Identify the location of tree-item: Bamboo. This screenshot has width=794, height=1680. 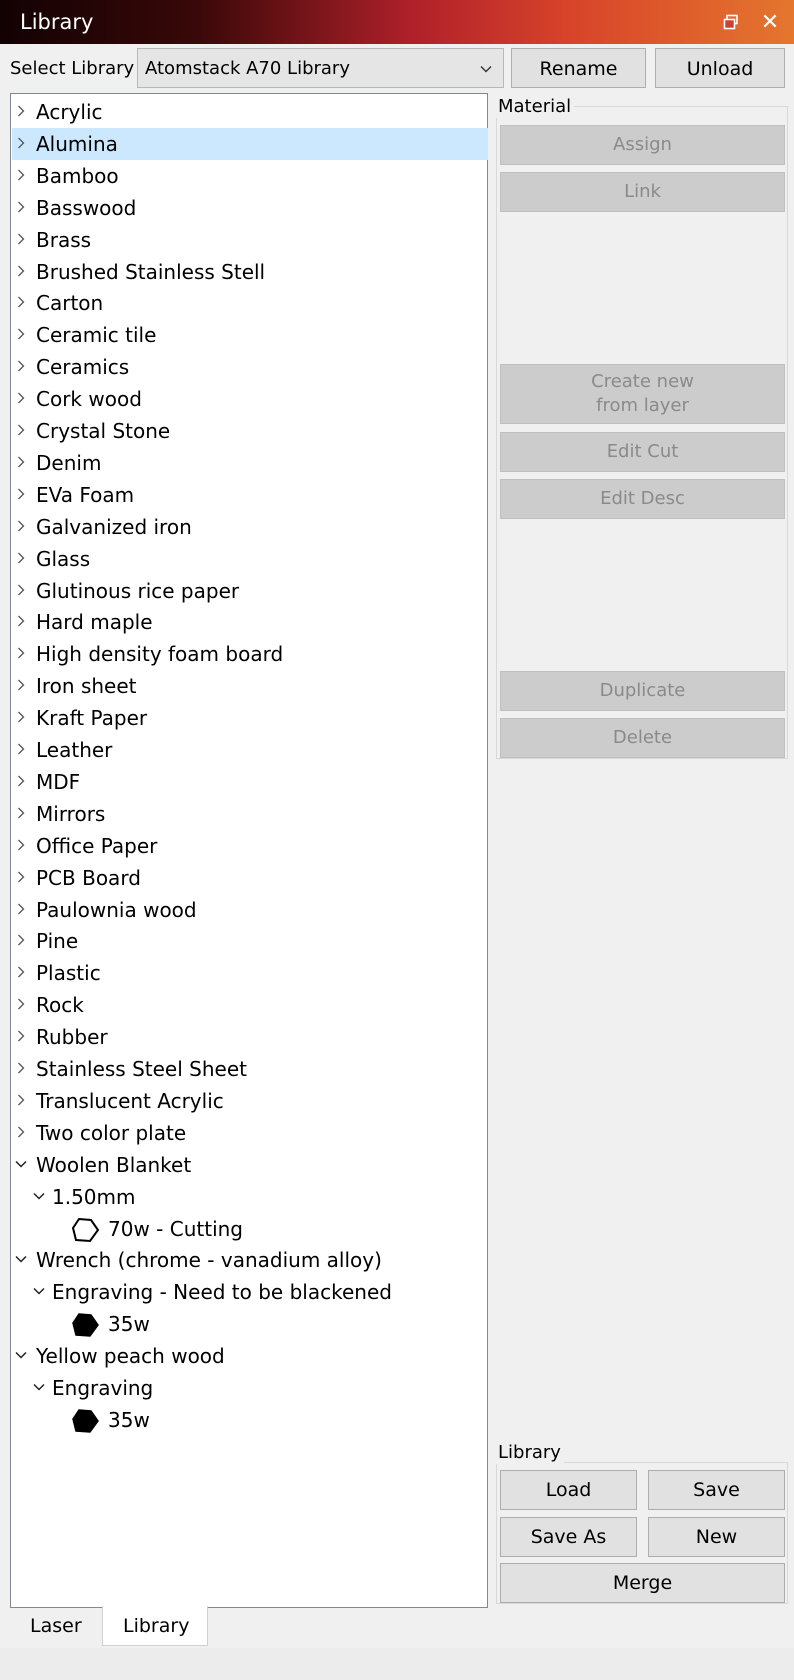
(250, 176).